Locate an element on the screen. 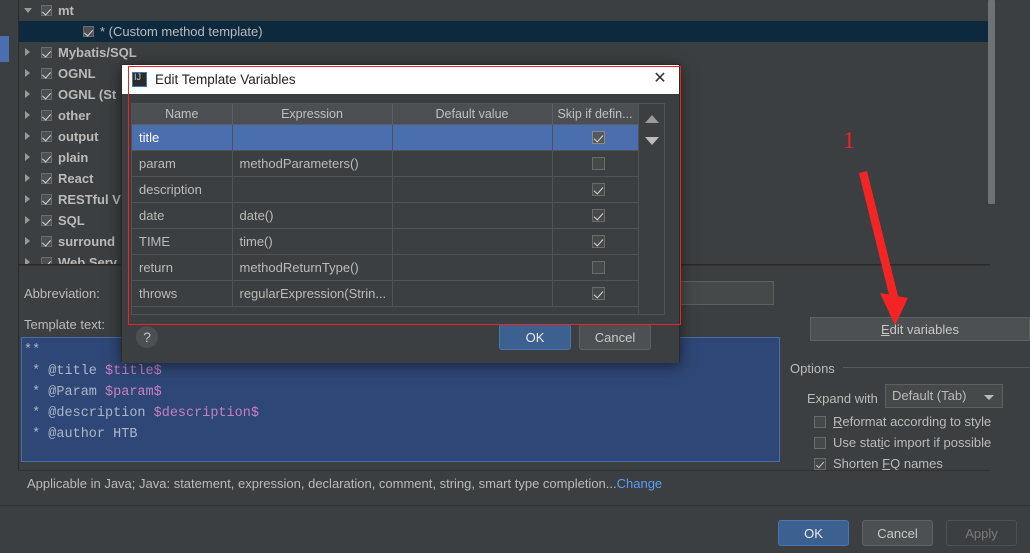 The image size is (1030, 553). cell-name: date is located at coordinates (182, 215).